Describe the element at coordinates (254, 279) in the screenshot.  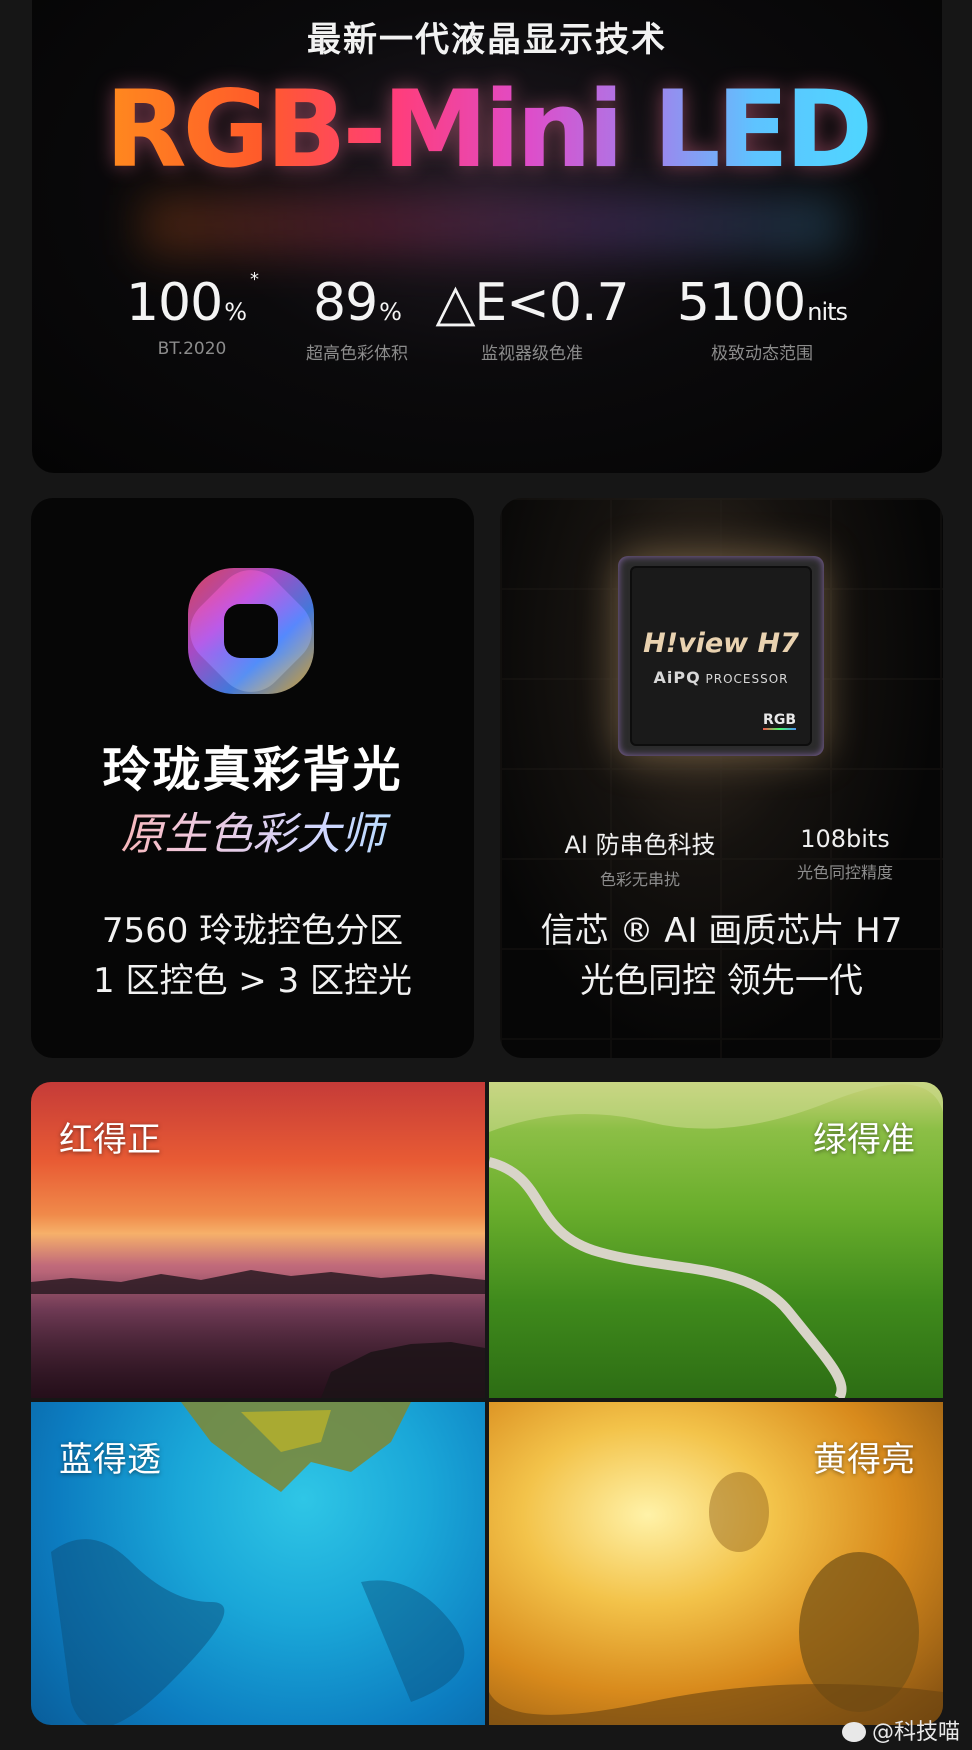
I see `footnote-asterisk: *` at that location.